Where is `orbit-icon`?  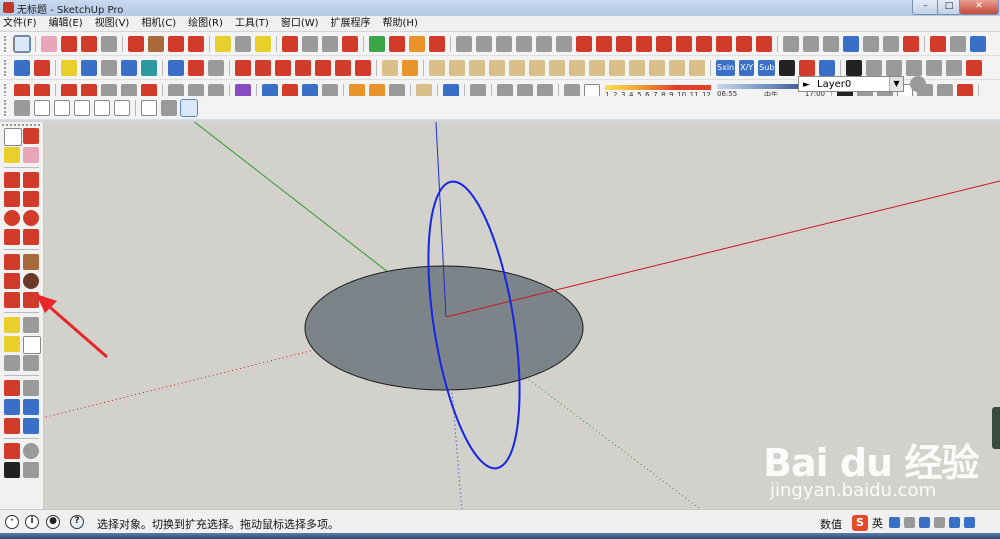 orbit-icon is located at coordinates (12, 388).